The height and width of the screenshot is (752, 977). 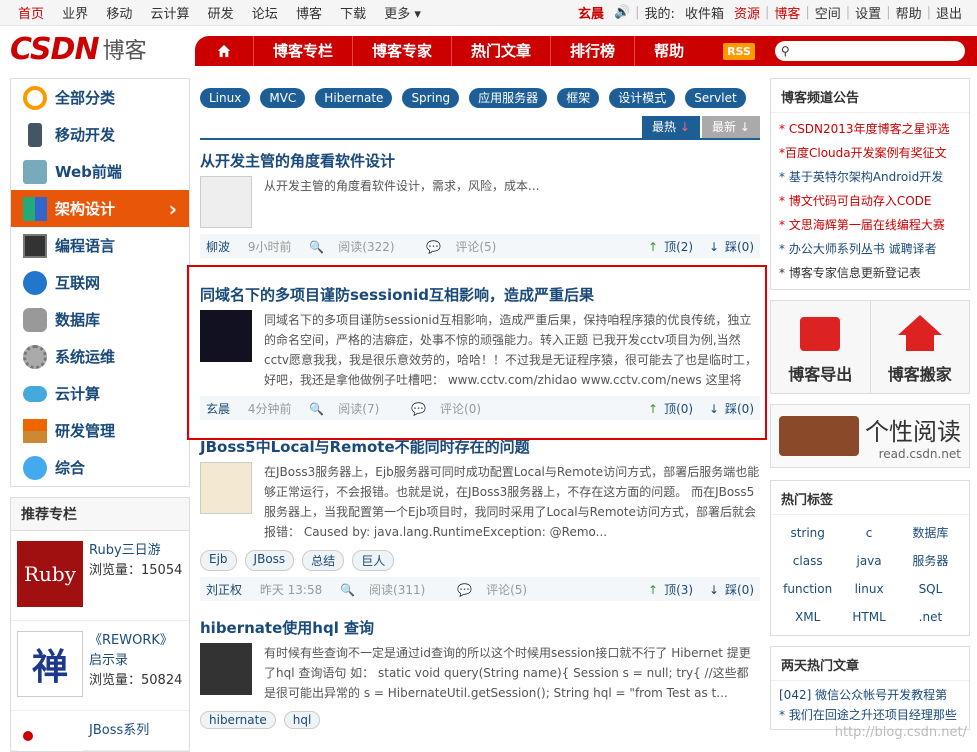 What do you see at coordinates (100, 576) in the screenshot?
I see `rec-item: Ruby Ruby三日游 浏览量：15054` at bounding box center [100, 576].